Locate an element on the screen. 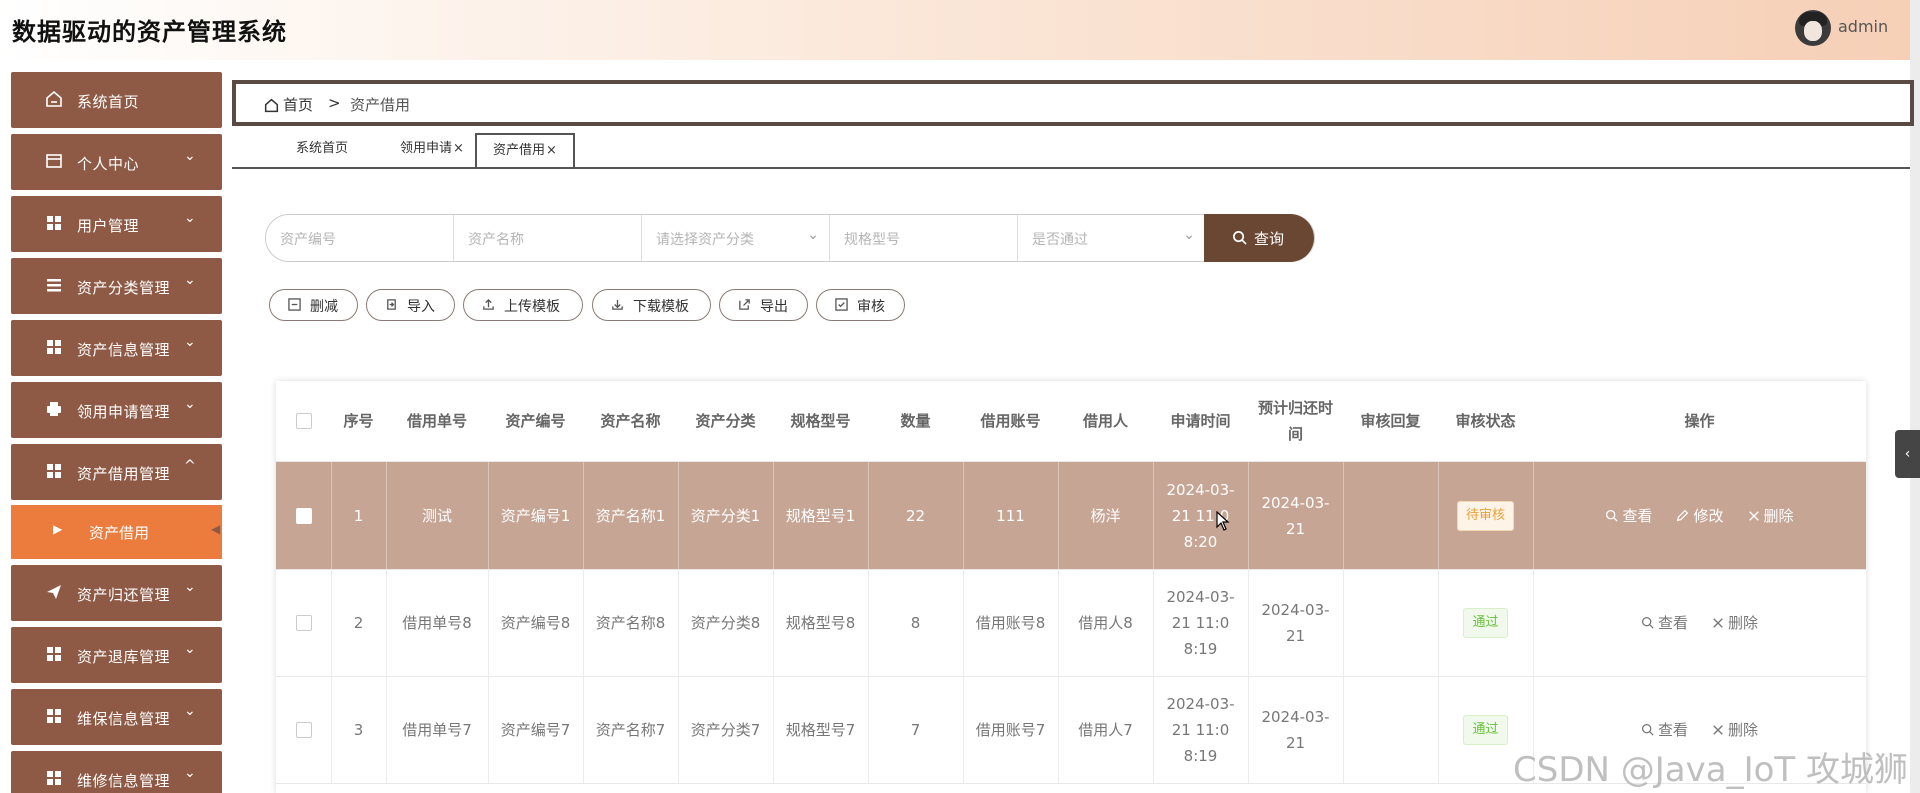 This screenshot has width=1920, height=793. sidebar-item-asset-category: 资产分类管理 ⌄ is located at coordinates (116, 286).